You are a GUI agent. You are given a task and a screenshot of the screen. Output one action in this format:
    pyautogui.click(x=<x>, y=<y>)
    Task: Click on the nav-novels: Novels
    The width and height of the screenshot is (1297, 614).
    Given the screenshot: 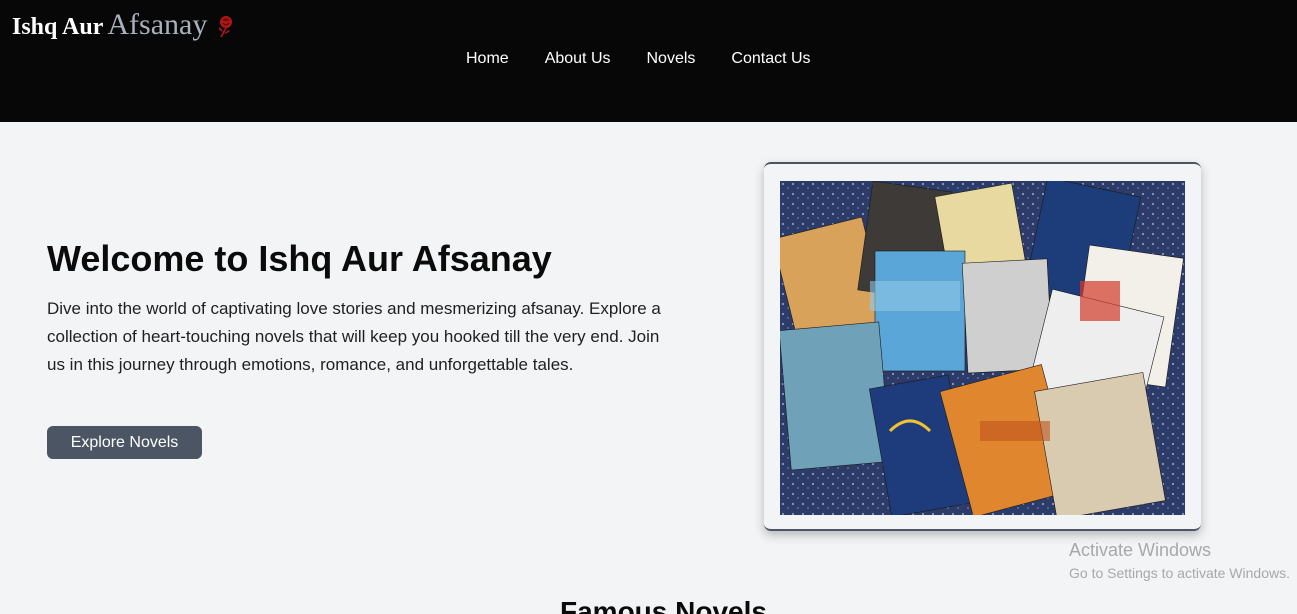 What is the action you would take?
    pyautogui.click(x=671, y=59)
    